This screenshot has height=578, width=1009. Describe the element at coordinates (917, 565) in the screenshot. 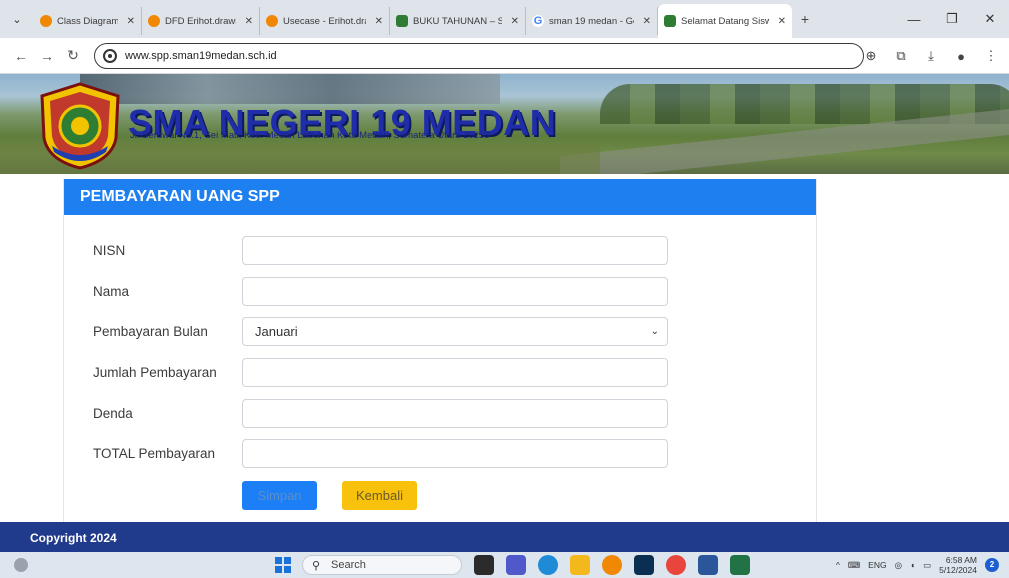

I see `system-tray: ^ ⌨ ENG ◎ ◖ ▭ 6:58 AM 5/12/2024 2` at that location.